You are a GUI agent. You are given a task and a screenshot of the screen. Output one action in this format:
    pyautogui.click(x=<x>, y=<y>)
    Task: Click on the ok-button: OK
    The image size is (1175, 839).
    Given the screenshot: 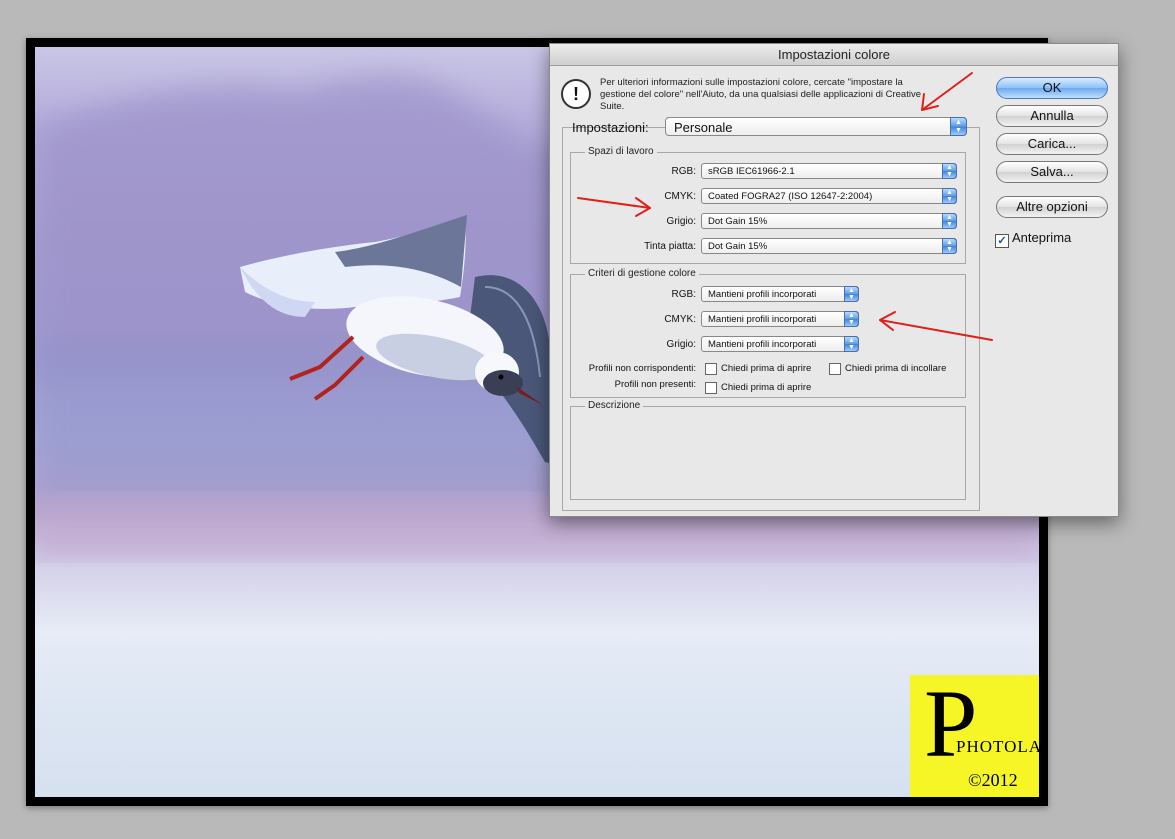 What is the action you would take?
    pyautogui.click(x=1052, y=88)
    